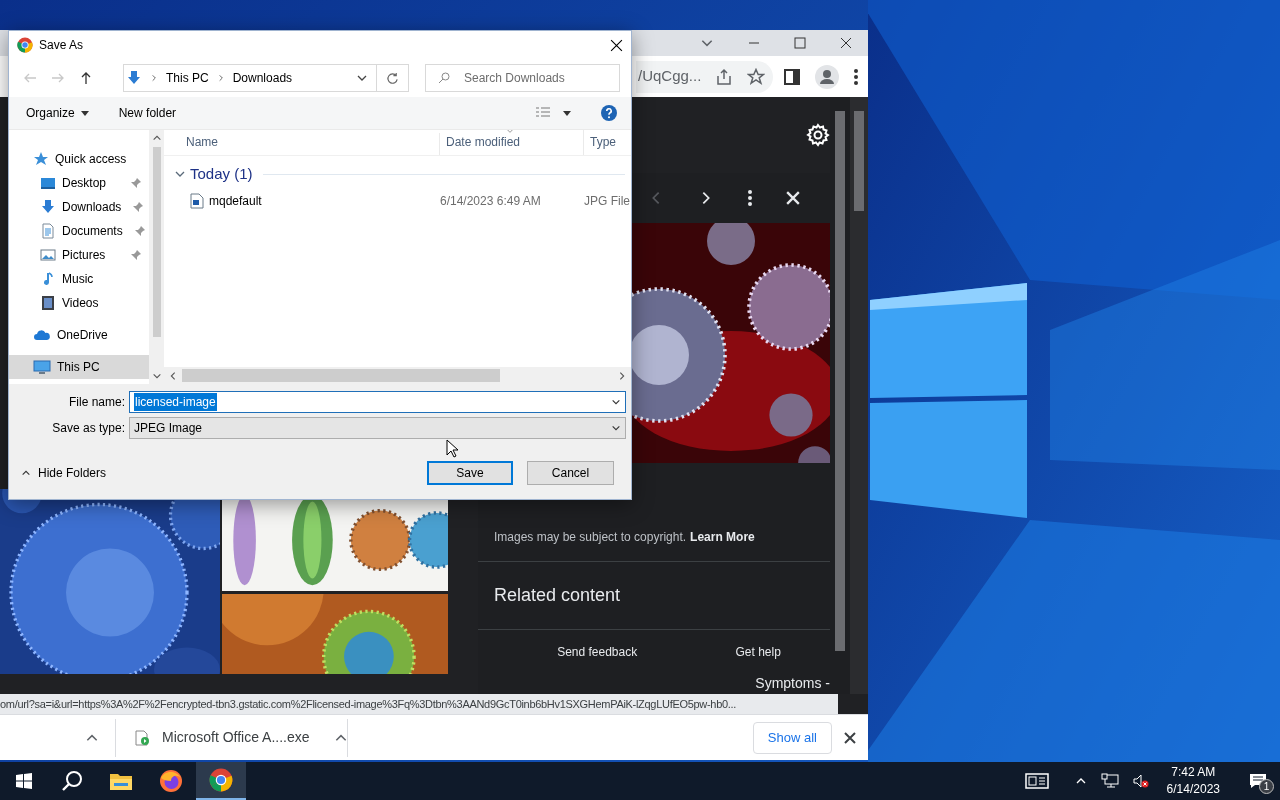 The height and width of the screenshot is (800, 1280). I want to click on section-heading: Related content, so click(557, 596).